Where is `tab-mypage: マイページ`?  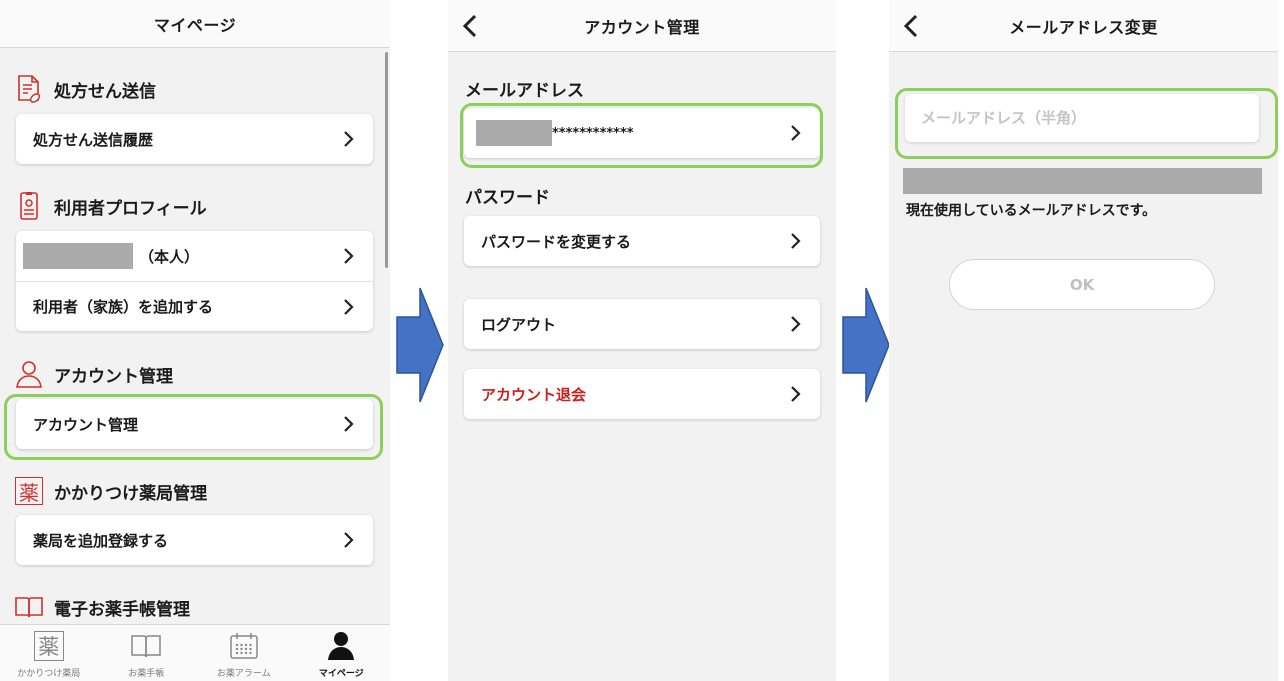
tab-mypage: マイページ is located at coordinates (342, 653).